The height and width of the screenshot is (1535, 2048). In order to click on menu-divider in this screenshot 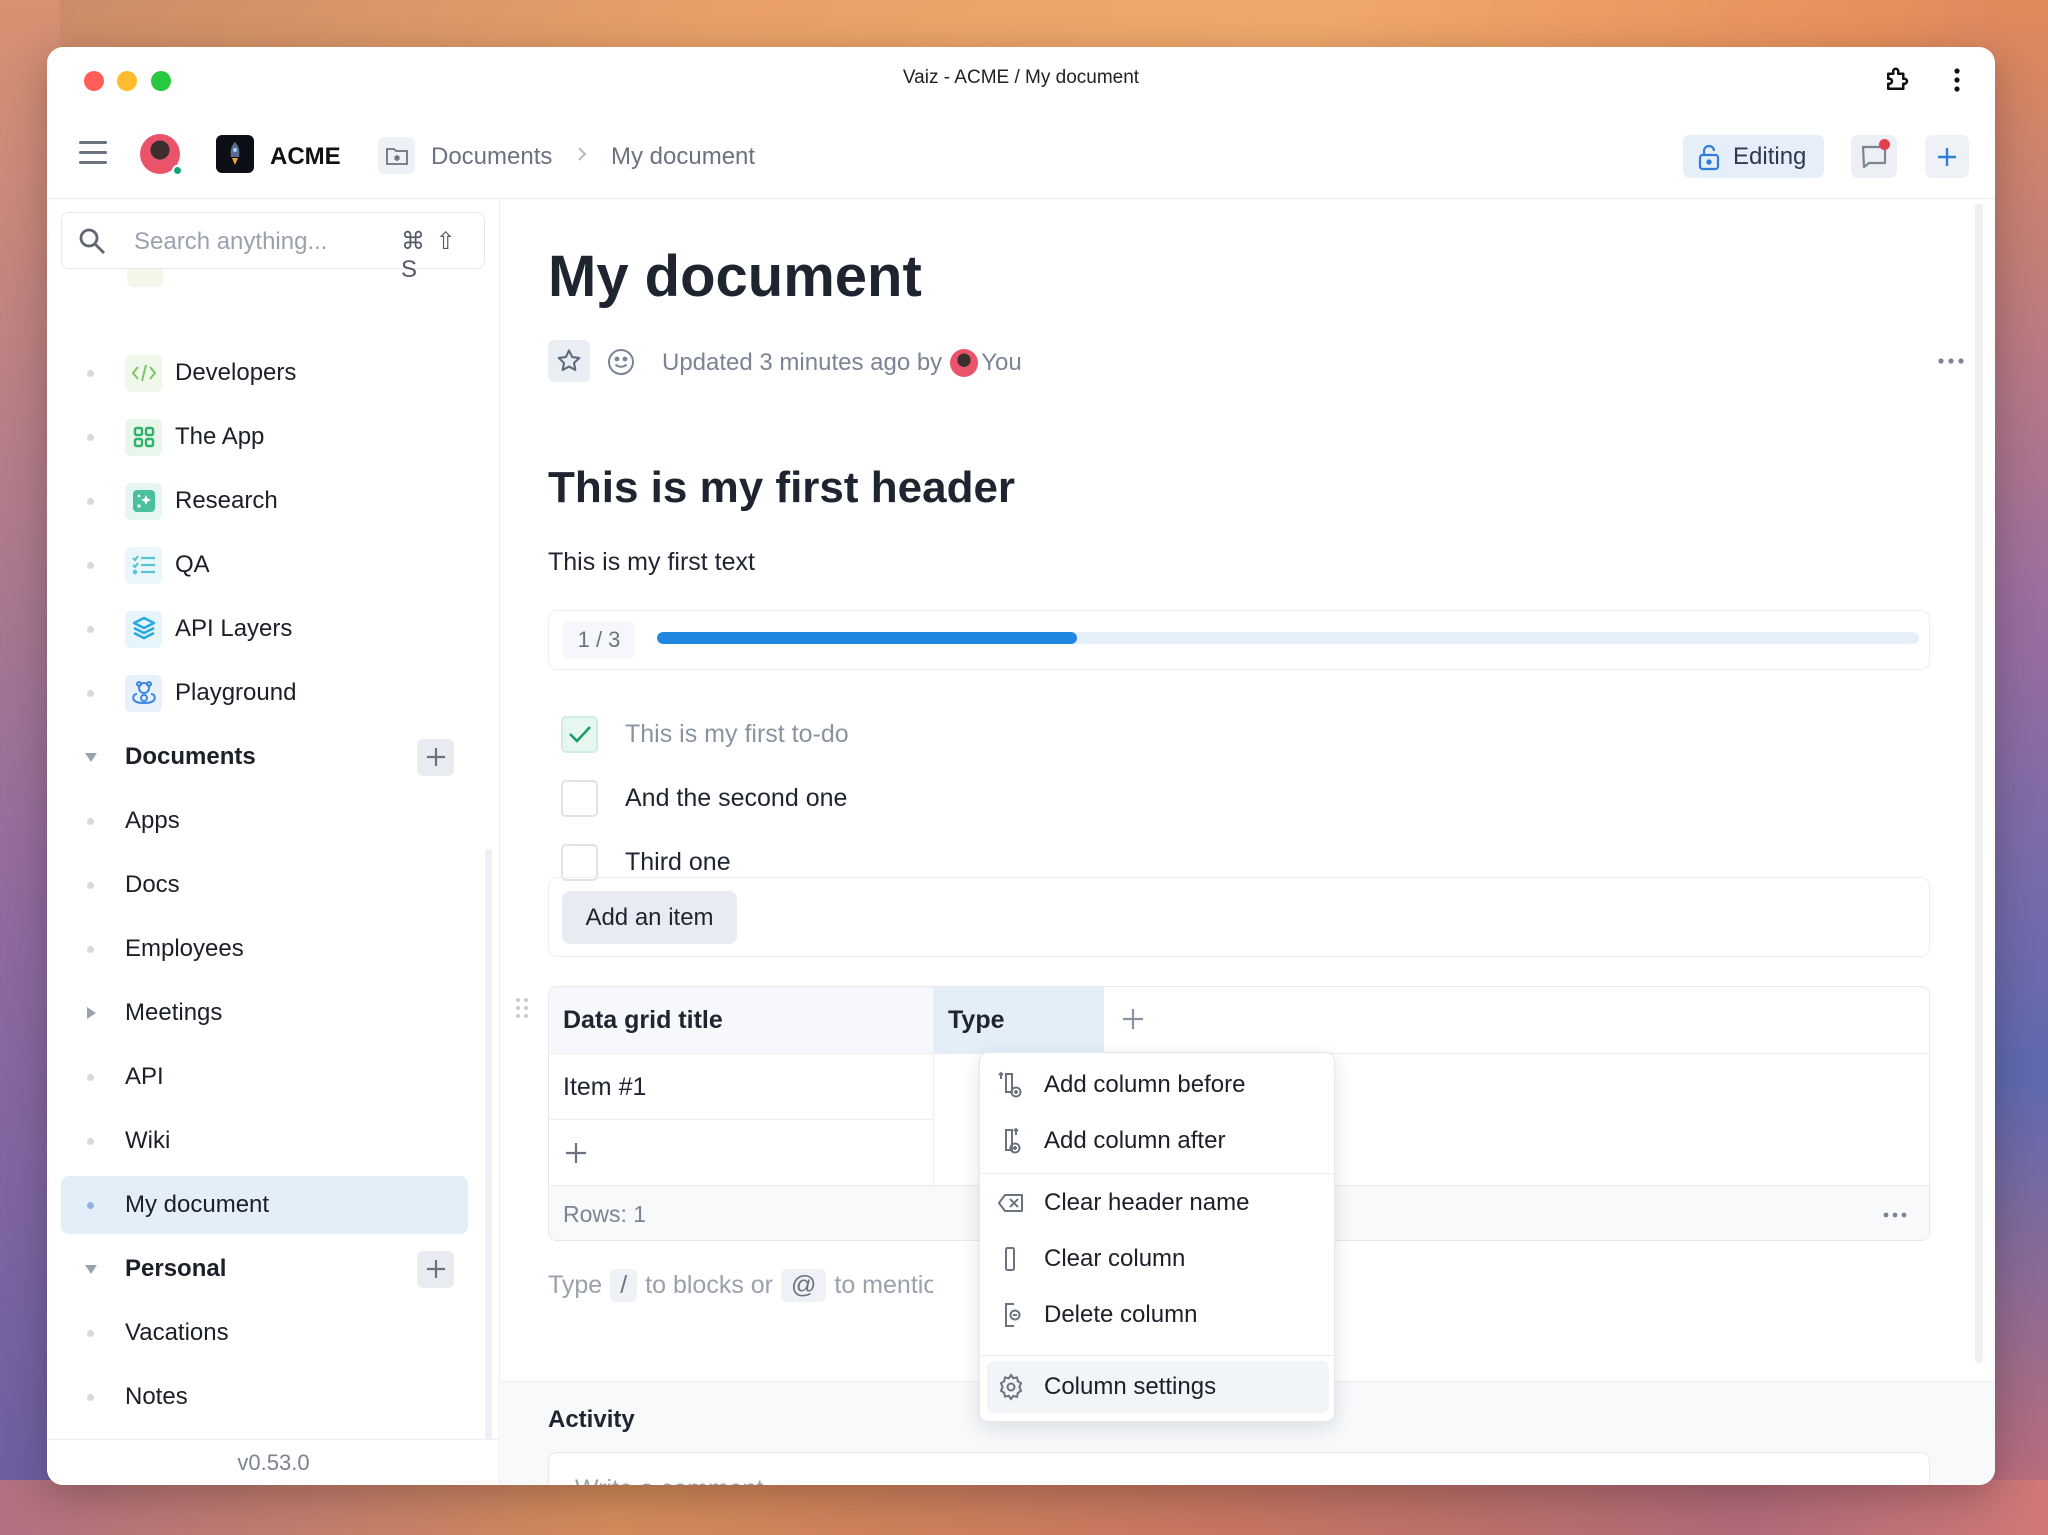, I will do `click(1158, 1355)`.